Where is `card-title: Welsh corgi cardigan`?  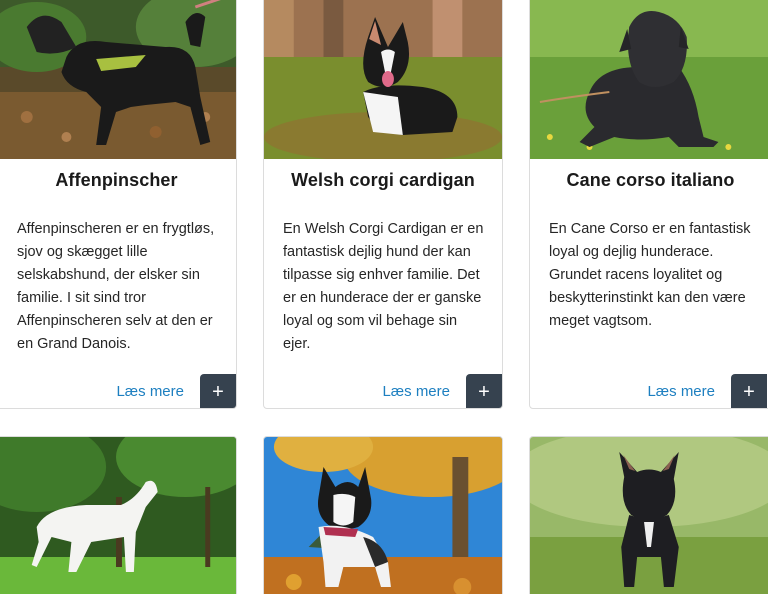 card-title: Welsh corgi cardigan is located at coordinates (383, 180).